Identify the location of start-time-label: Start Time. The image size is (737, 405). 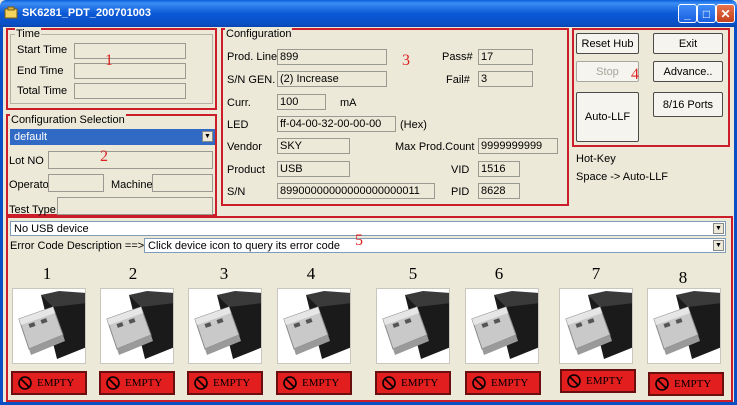
(42, 50).